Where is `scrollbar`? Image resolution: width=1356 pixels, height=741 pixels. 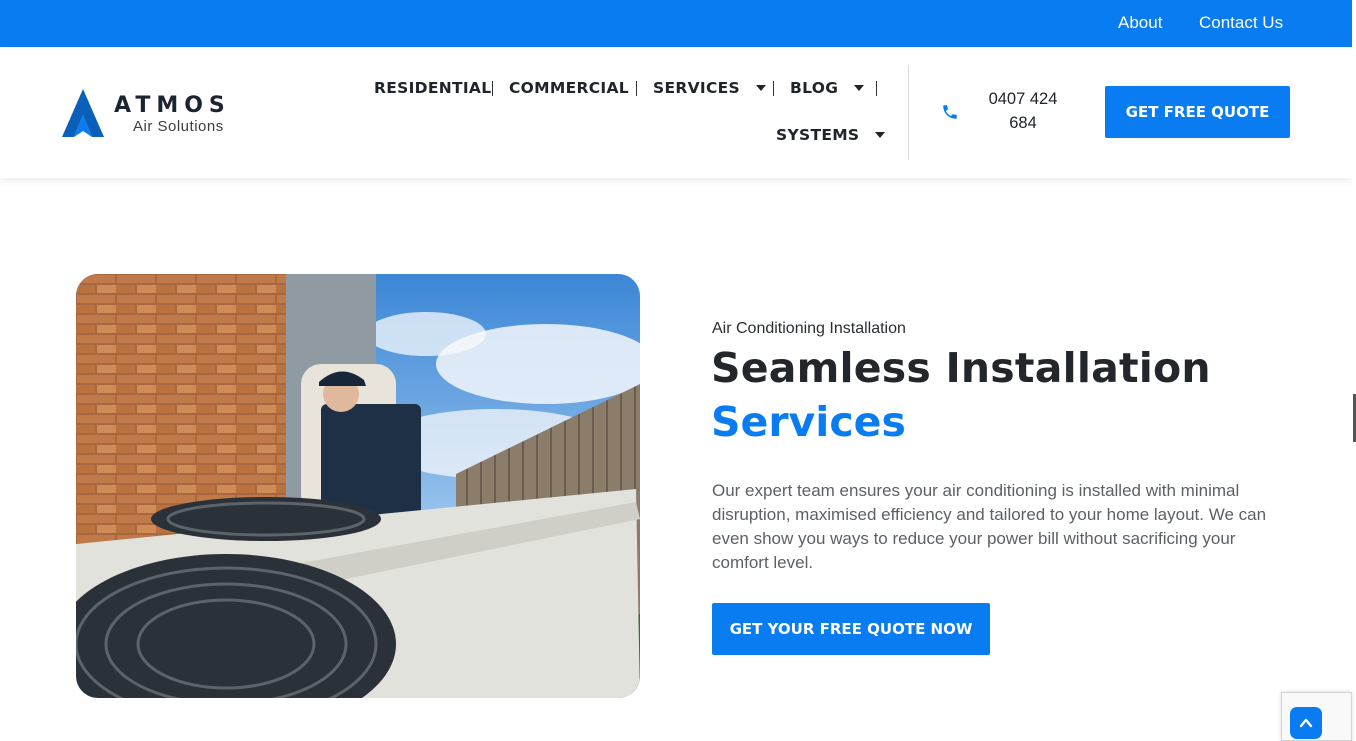 scrollbar is located at coordinates (1354, 370).